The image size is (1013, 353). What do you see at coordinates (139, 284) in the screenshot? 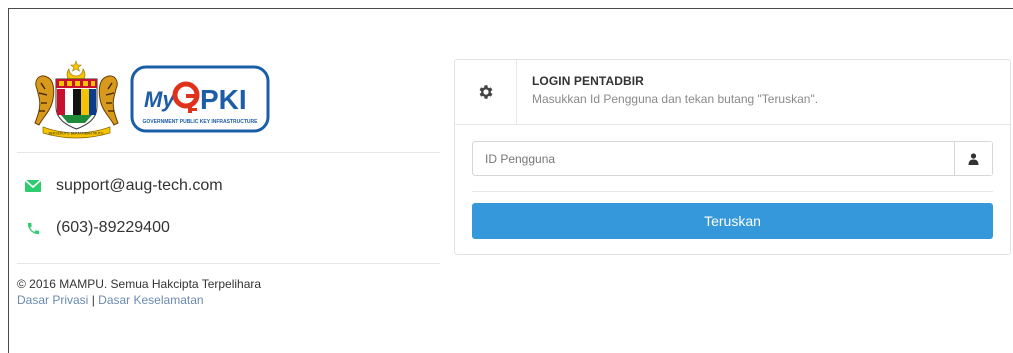
I see `copyright-text: © 2016 MAMPU. Semua Hakcipta Terpelihara` at bounding box center [139, 284].